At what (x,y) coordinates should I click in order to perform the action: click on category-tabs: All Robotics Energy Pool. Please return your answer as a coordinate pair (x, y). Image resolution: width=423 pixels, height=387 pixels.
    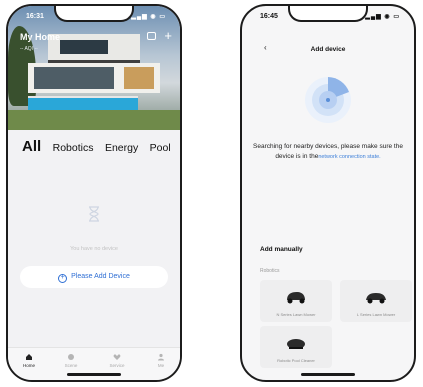
    Looking at the image, I should click on (101, 147).